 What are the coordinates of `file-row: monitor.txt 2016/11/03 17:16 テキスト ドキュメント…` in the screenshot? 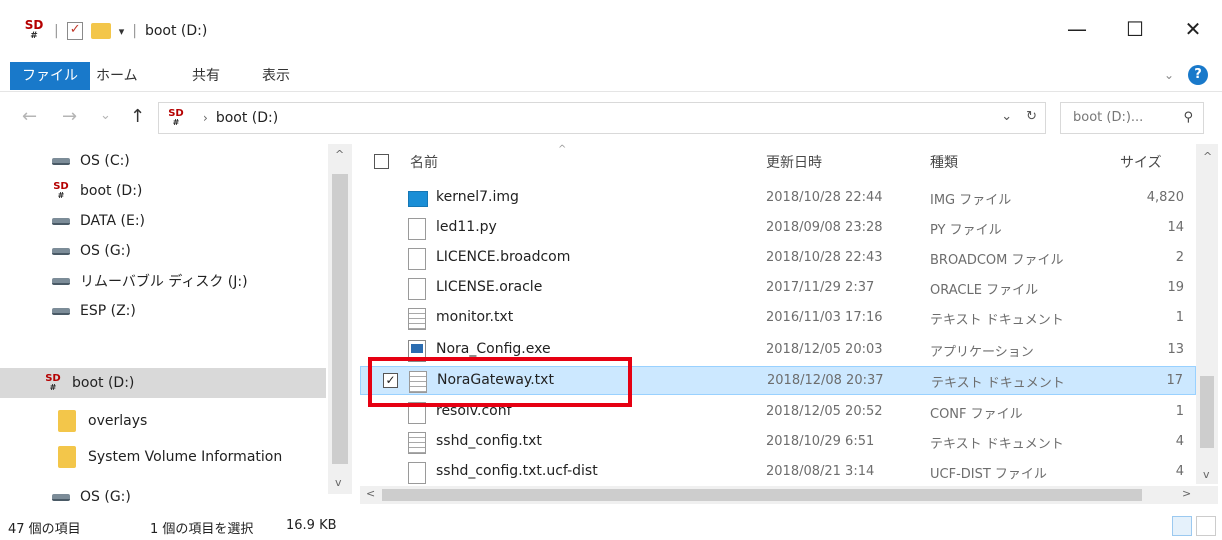 It's located at (778, 318).